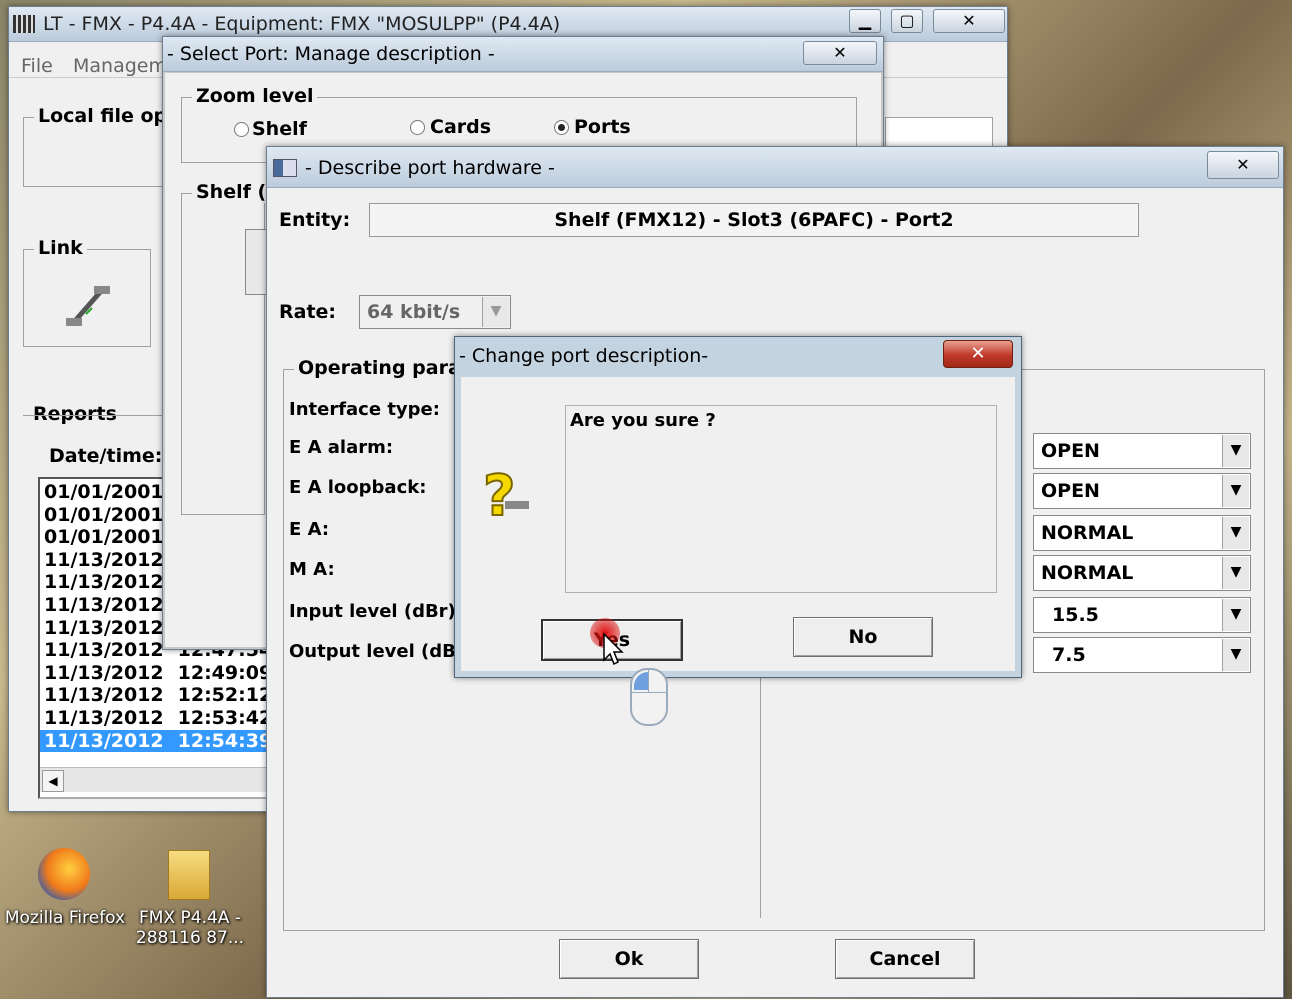 This screenshot has width=1292, height=999. I want to click on menu-management: Managem, so click(120, 66).